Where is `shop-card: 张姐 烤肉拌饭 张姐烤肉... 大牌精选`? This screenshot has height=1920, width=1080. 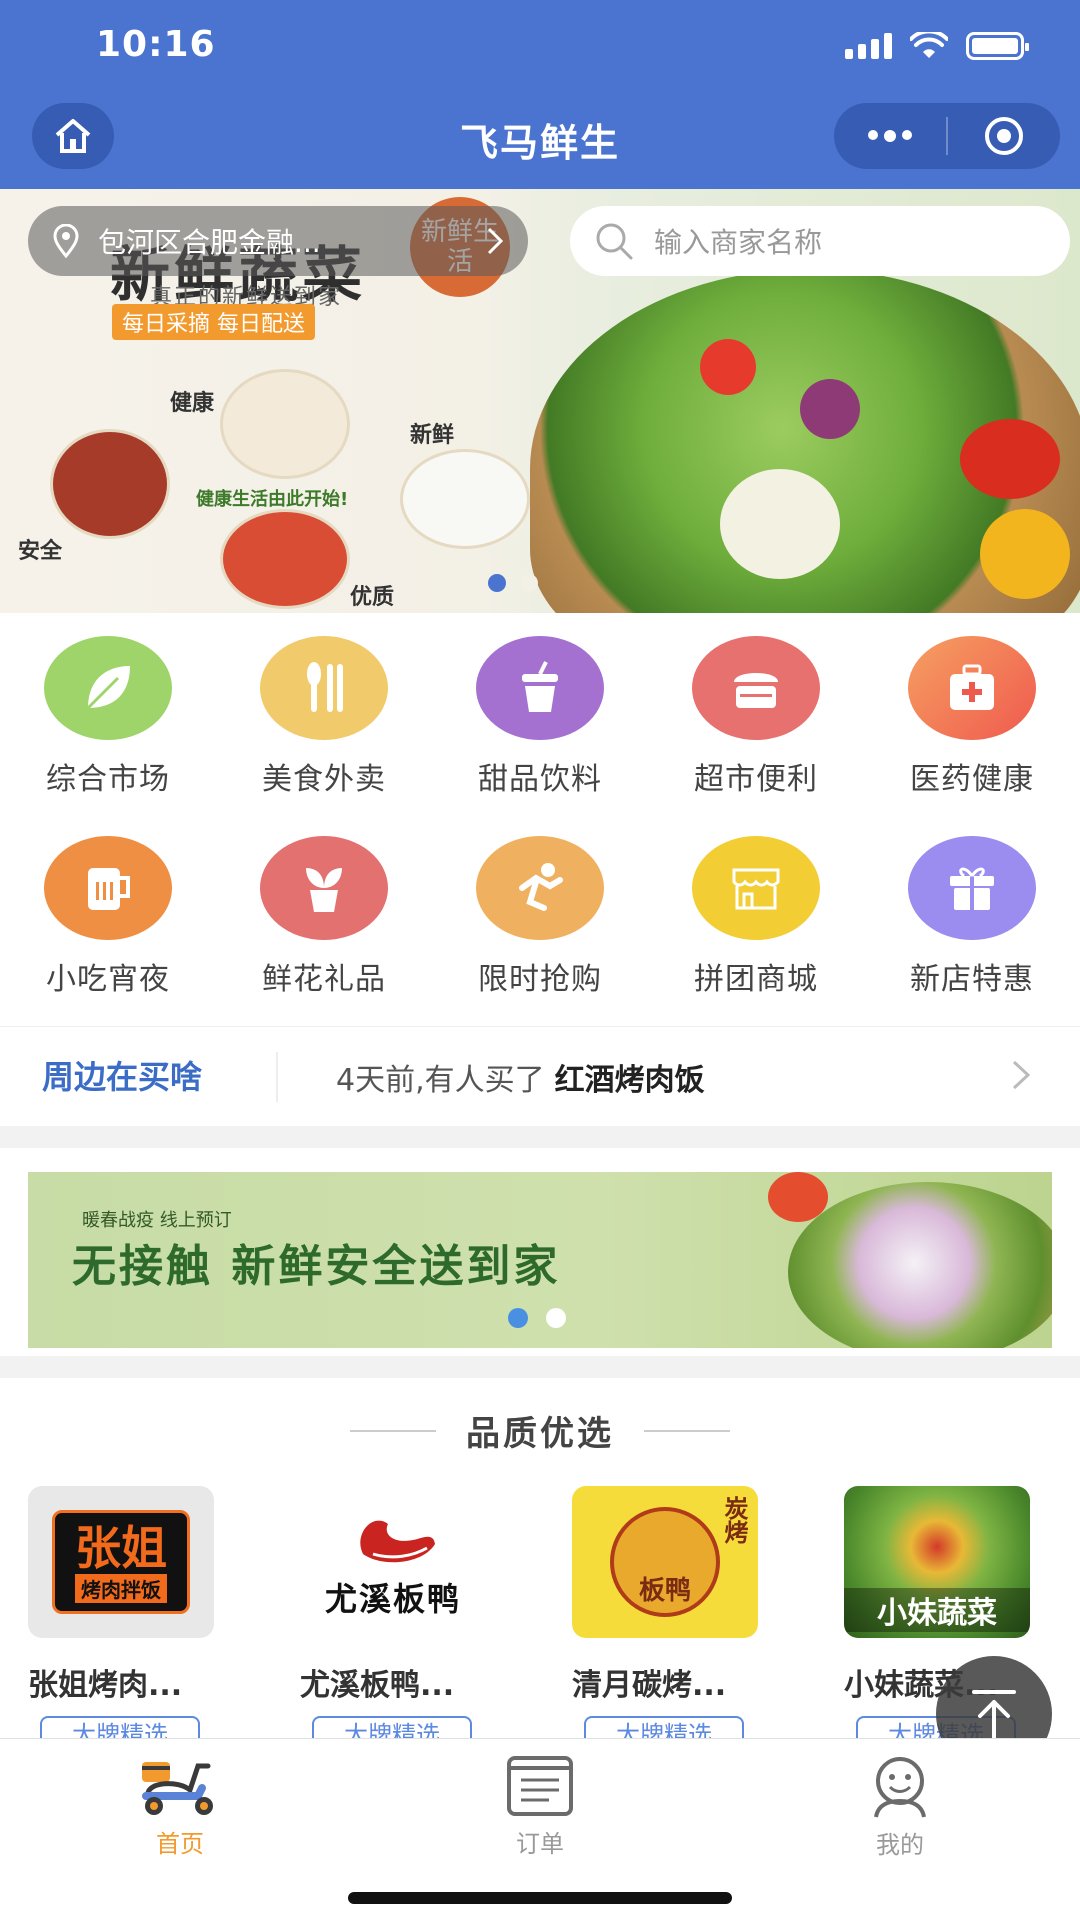 shop-card: 张姐 烤肉拌饭 张姐烤肉... 大牌精选 is located at coordinates (121, 1619).